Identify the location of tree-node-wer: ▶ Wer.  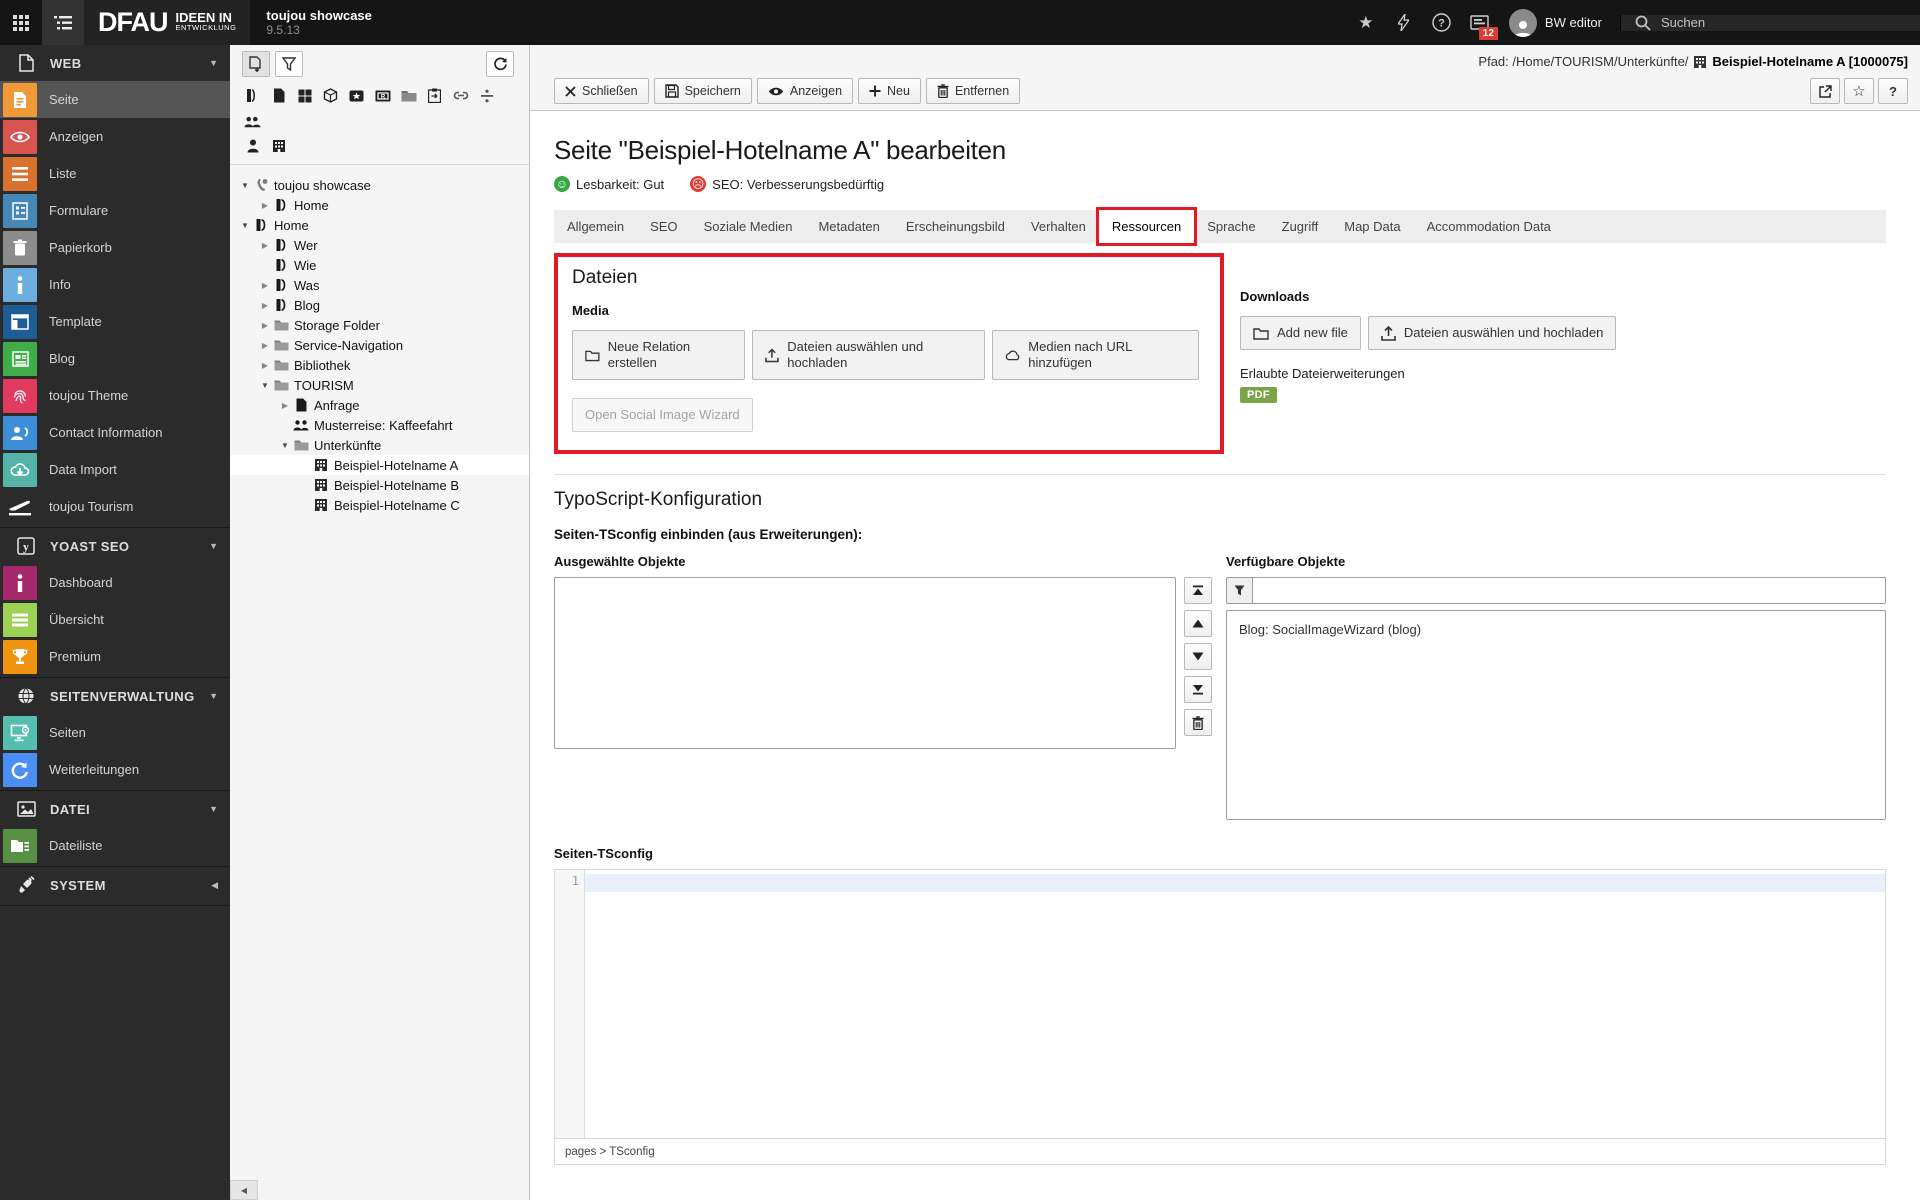
(379, 245).